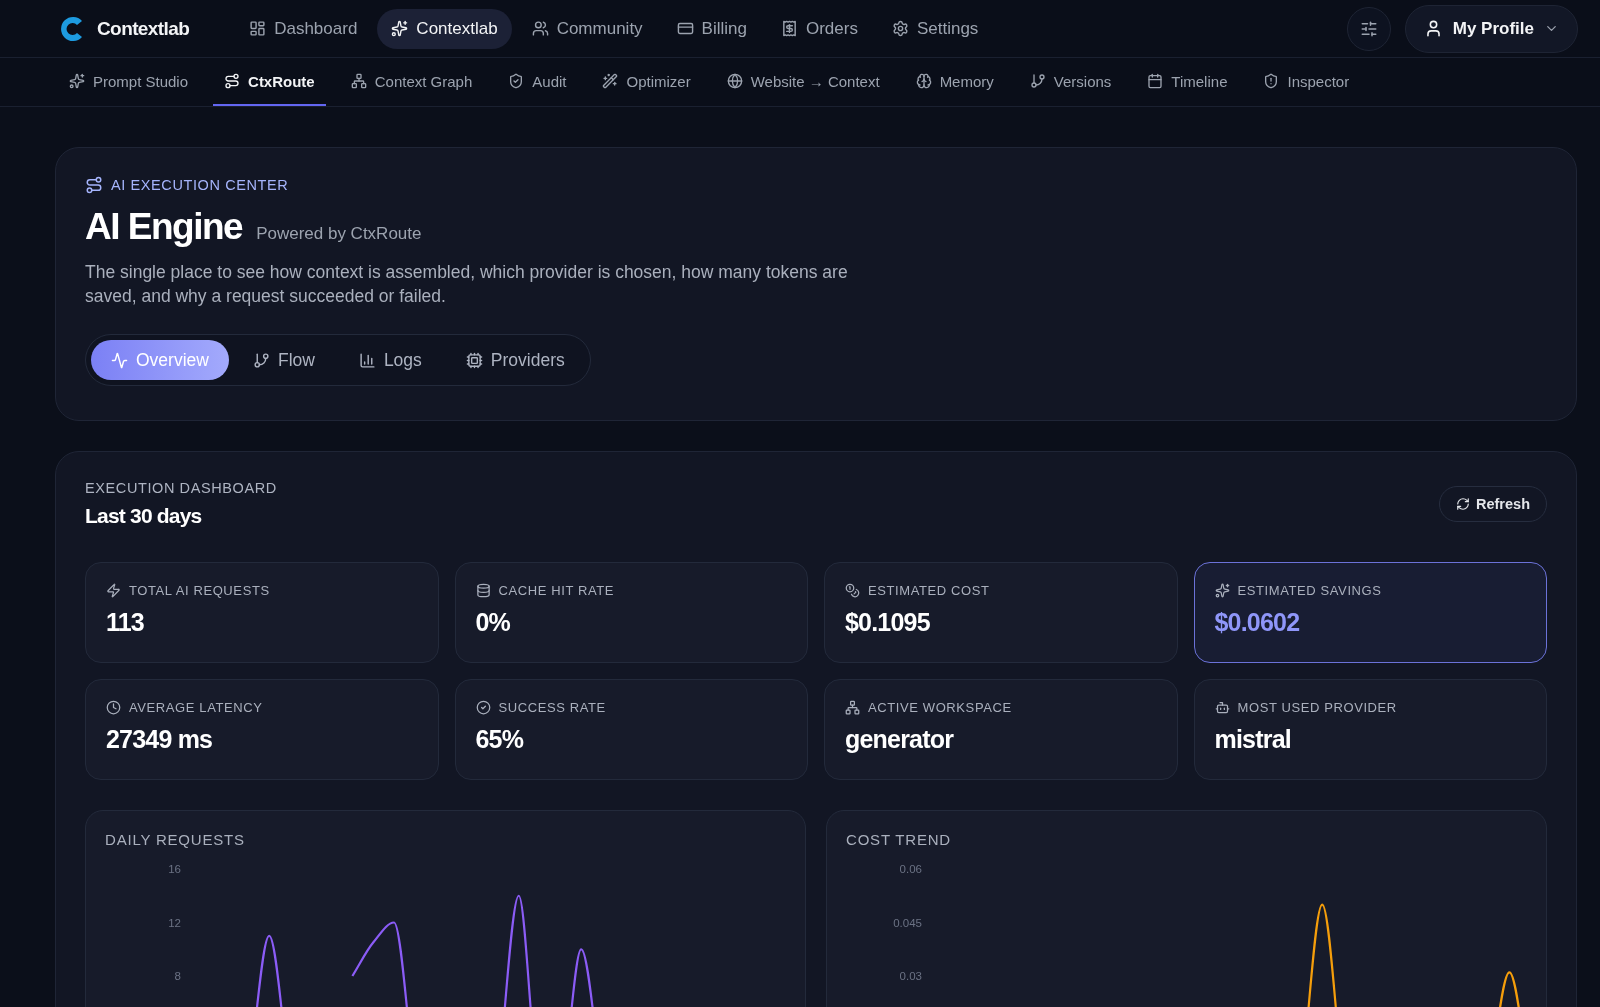  Describe the element at coordinates (174, 922) in the screenshot. I see `axis-tick-label: 12` at that location.